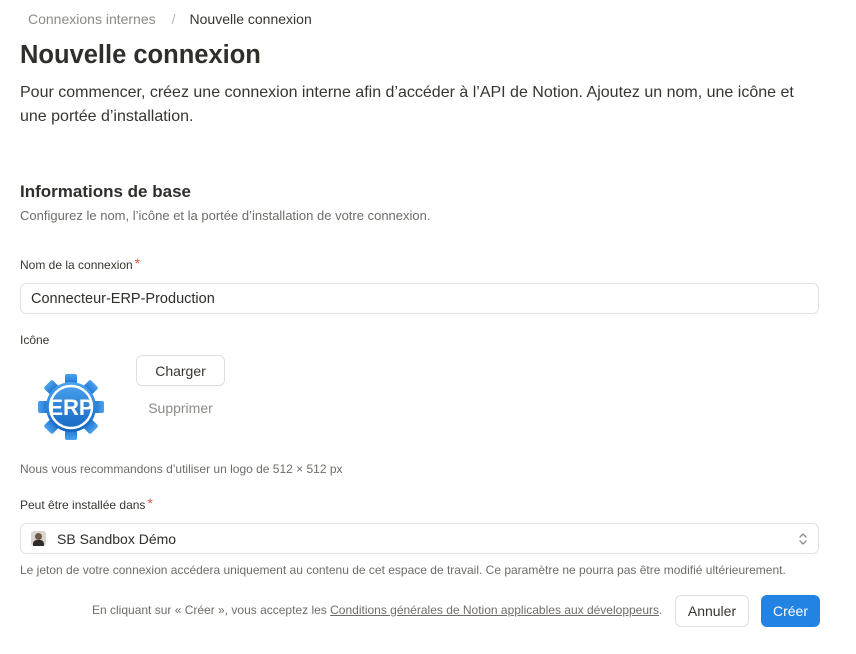 Image resolution: width=856 pixels, height=654 pixels. Describe the element at coordinates (712, 611) in the screenshot. I see `cancel-button: Annuler` at that location.